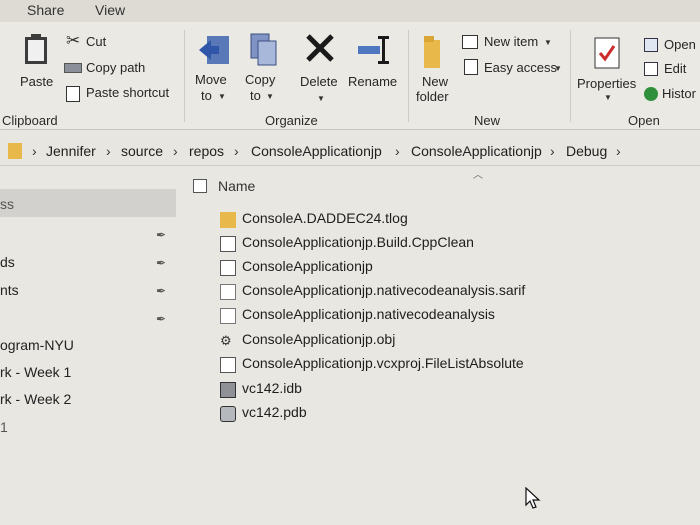 The image size is (700, 525). I want to click on properties-icon, so click(607, 53).